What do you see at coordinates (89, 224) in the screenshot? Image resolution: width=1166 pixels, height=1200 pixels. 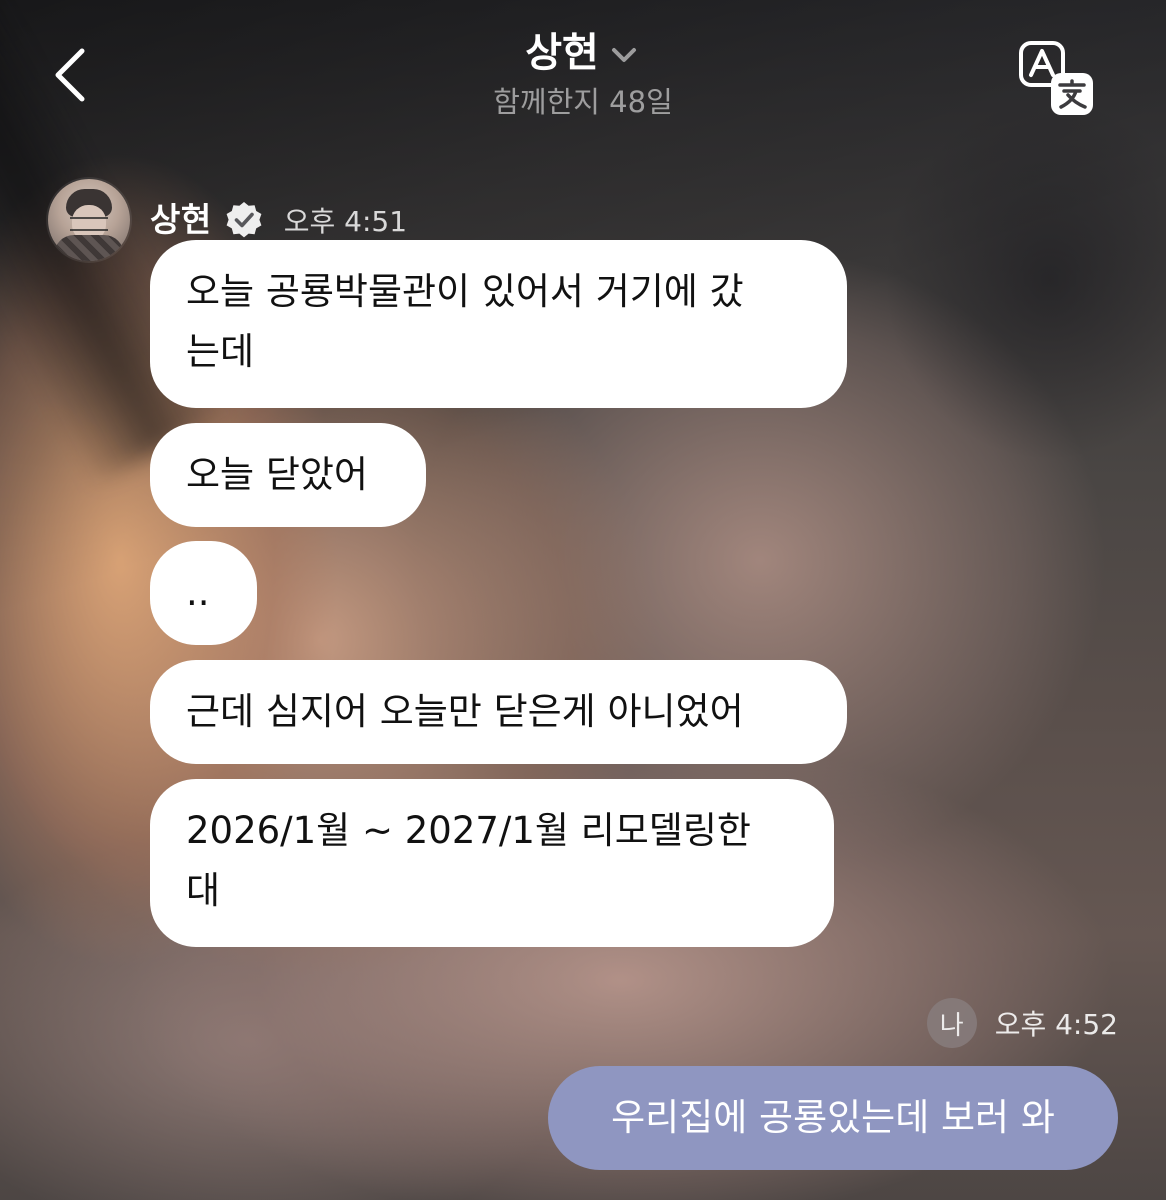 I see `avatar-glasses` at bounding box center [89, 224].